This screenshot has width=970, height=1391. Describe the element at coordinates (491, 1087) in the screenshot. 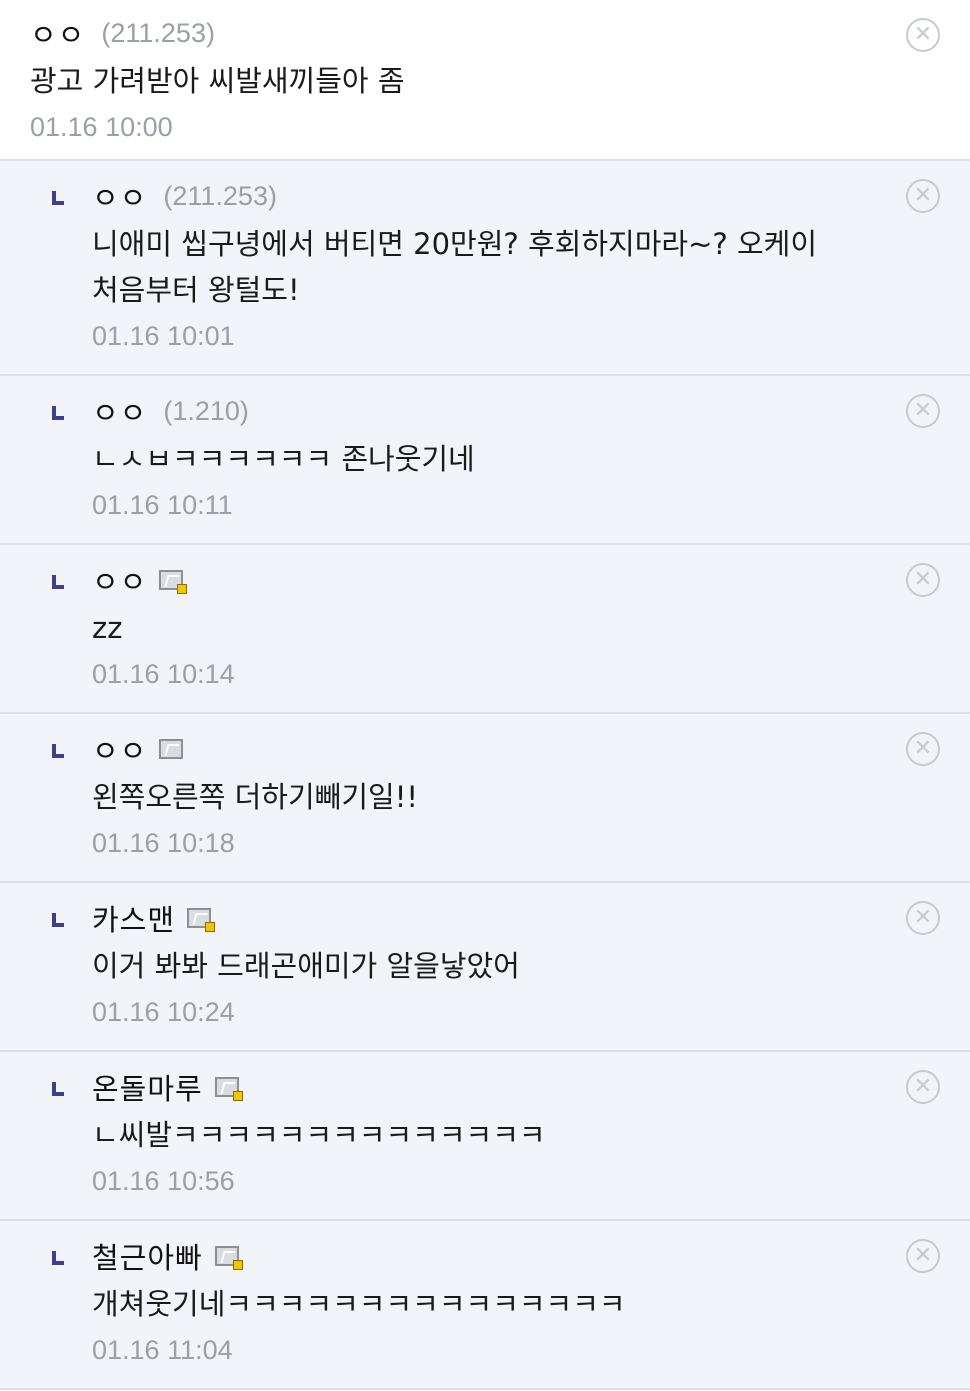

I see `comment-header: 온돌마루` at that location.